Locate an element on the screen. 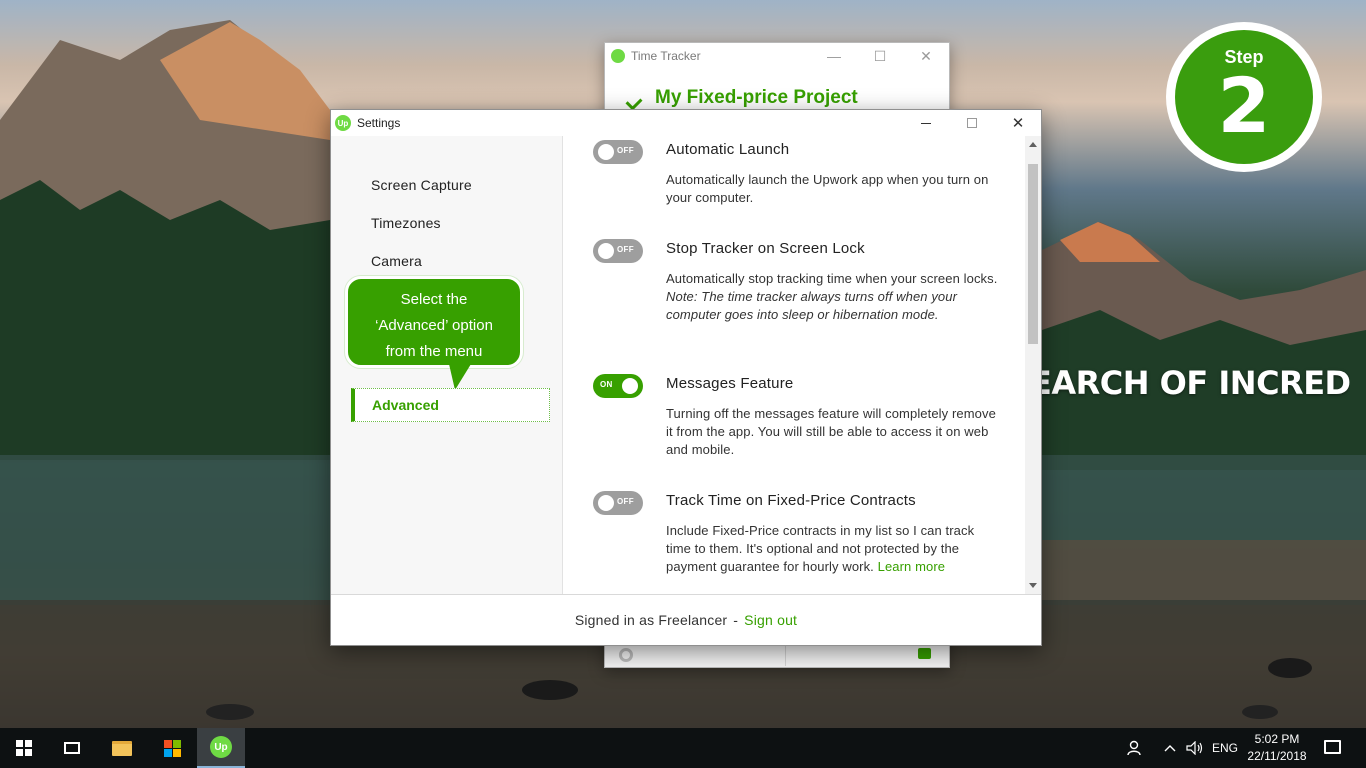 This screenshot has height=768, width=1366. task-view-button is located at coordinates (72, 748).